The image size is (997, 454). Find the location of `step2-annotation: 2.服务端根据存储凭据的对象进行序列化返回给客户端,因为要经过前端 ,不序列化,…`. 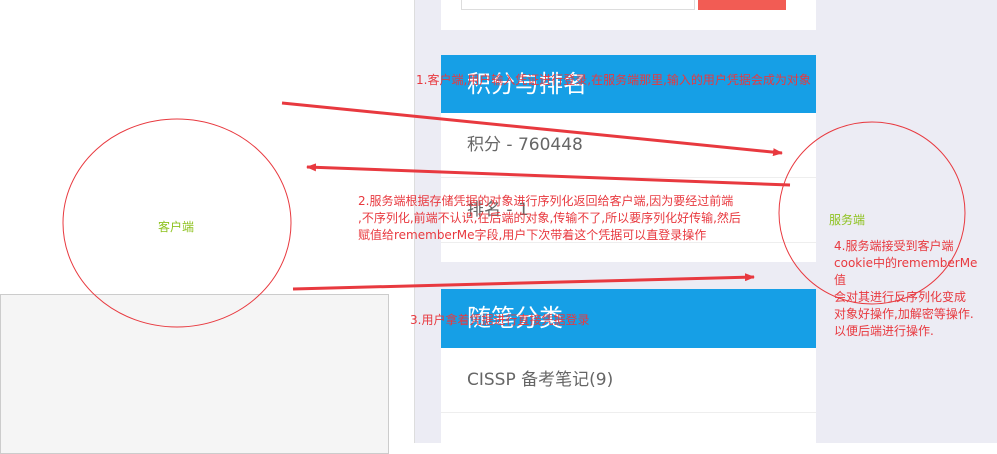

step2-annotation: 2.服务端根据存储凭据的对象进行序列化返回给客户端,因为要经过前端 ,不序列化,… is located at coordinates (549, 218).